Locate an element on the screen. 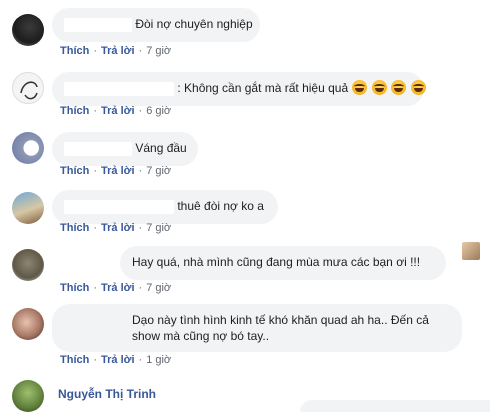  commenter-name: Nguyễn Thị Trinh is located at coordinates (107, 394).